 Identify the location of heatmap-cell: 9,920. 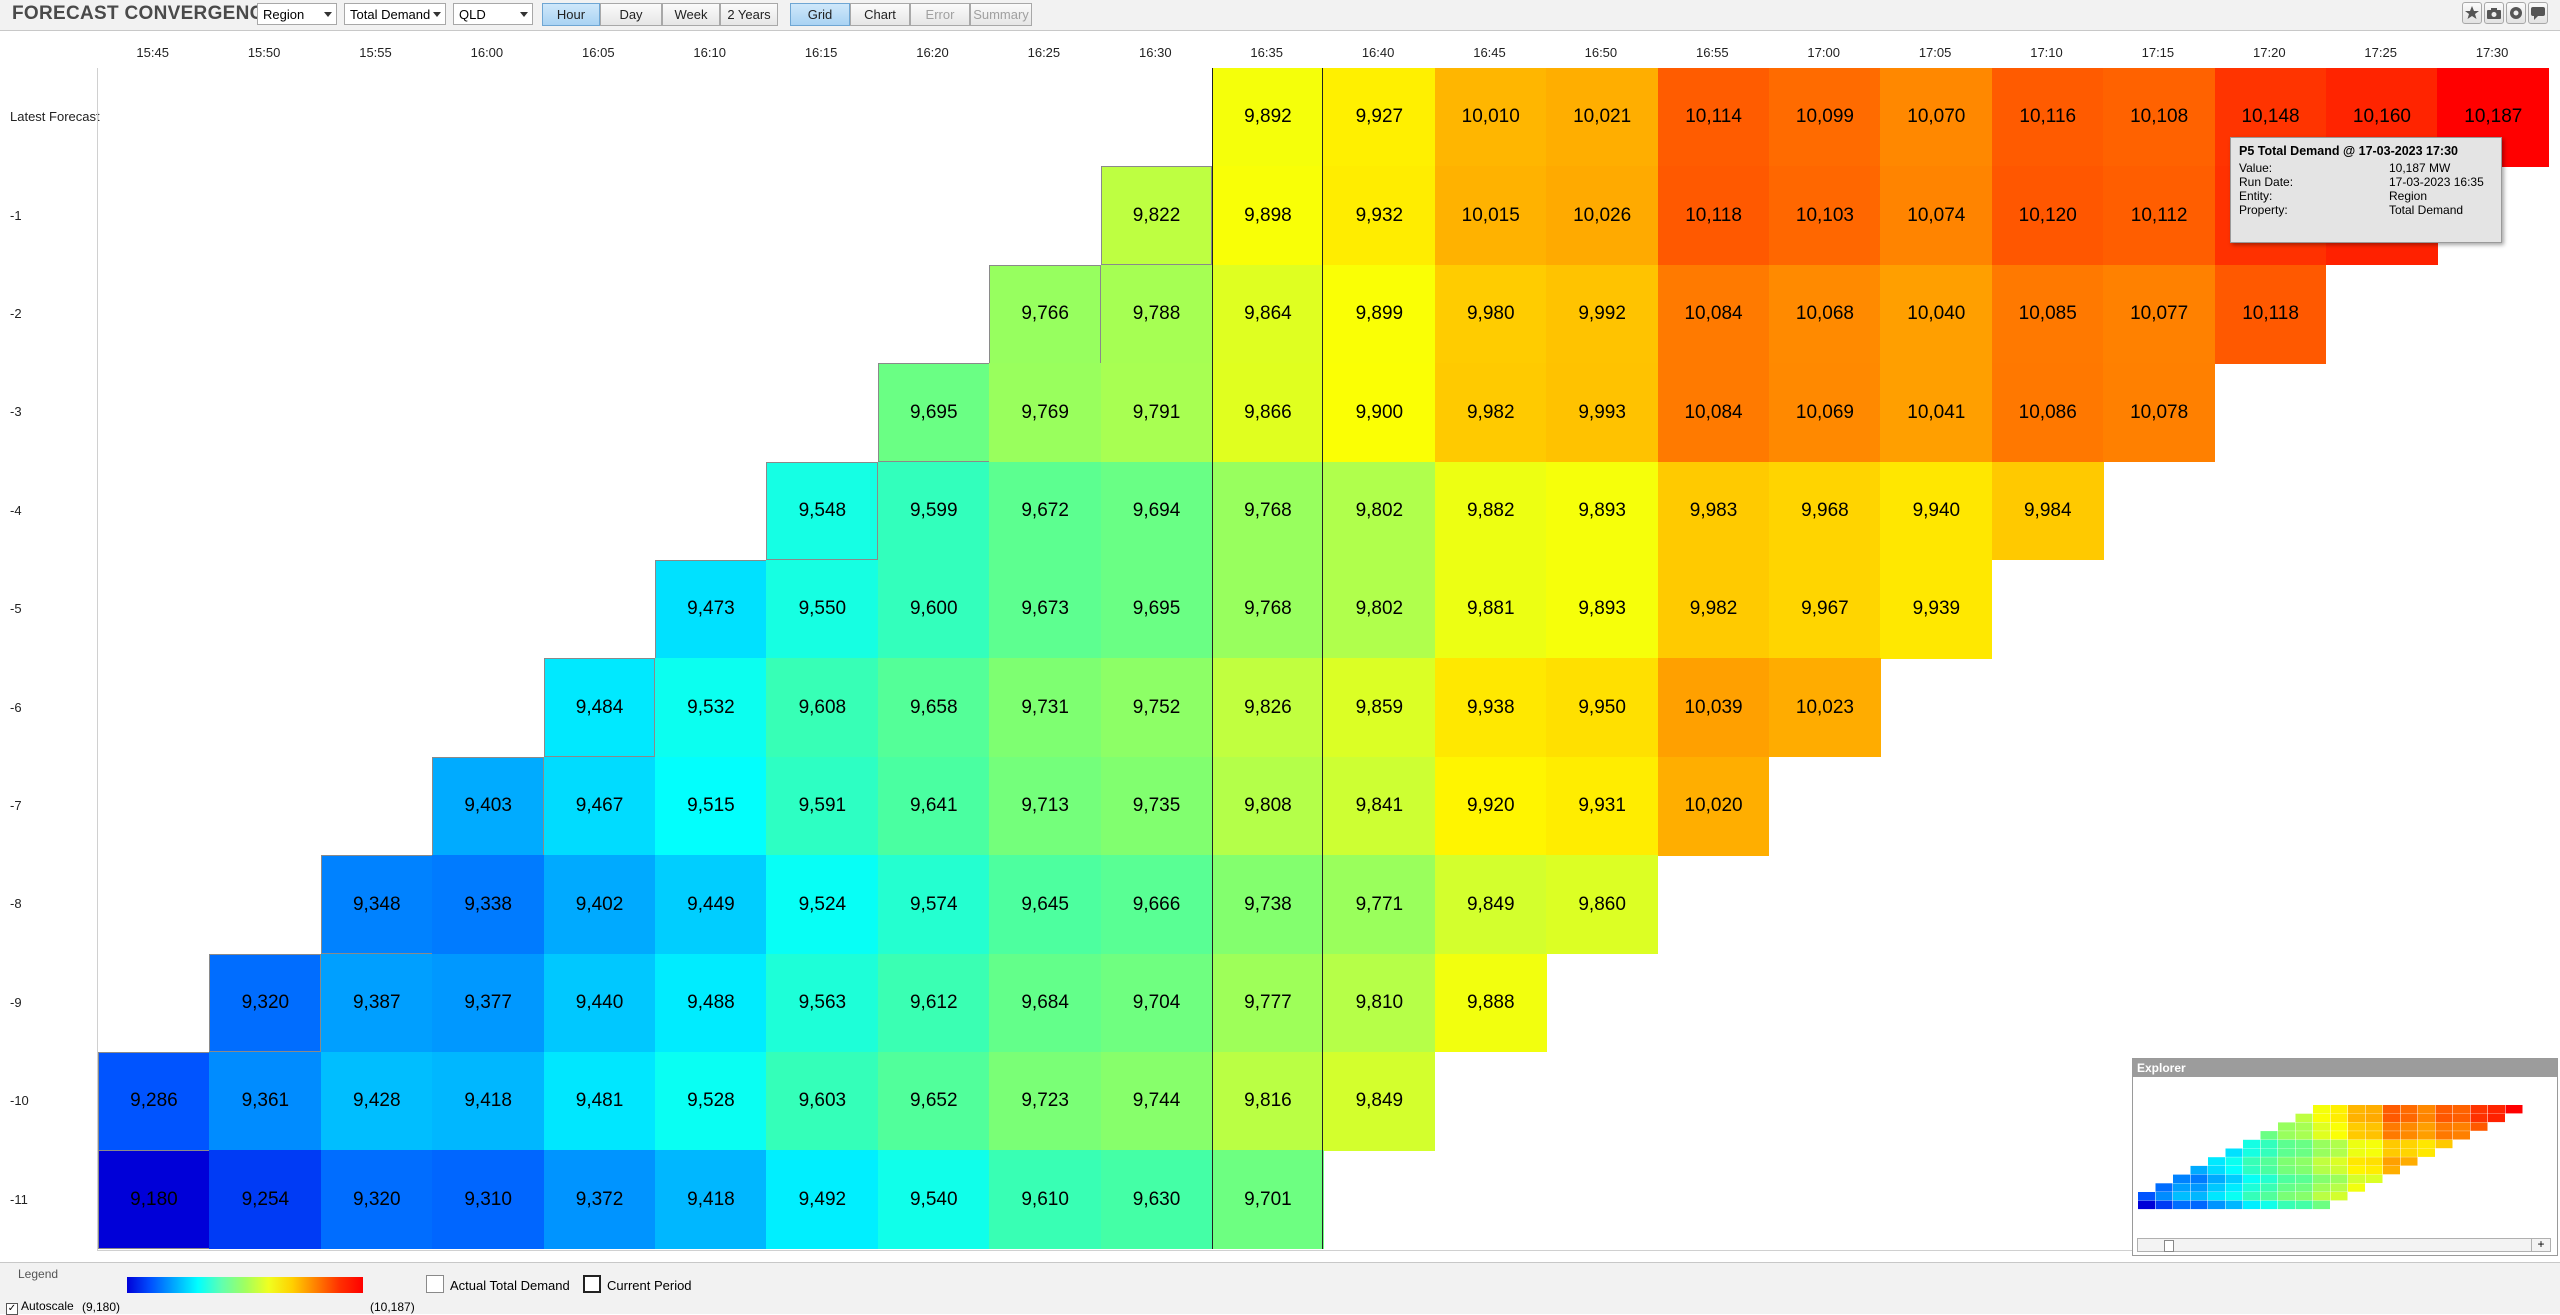
(1490, 806).